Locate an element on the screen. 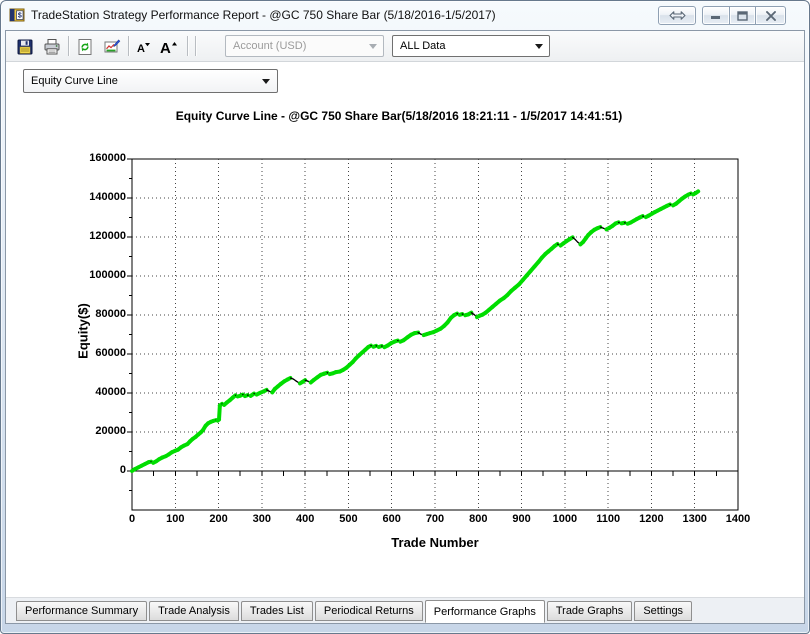  increase-font-icon: A is located at coordinates (168, 48).